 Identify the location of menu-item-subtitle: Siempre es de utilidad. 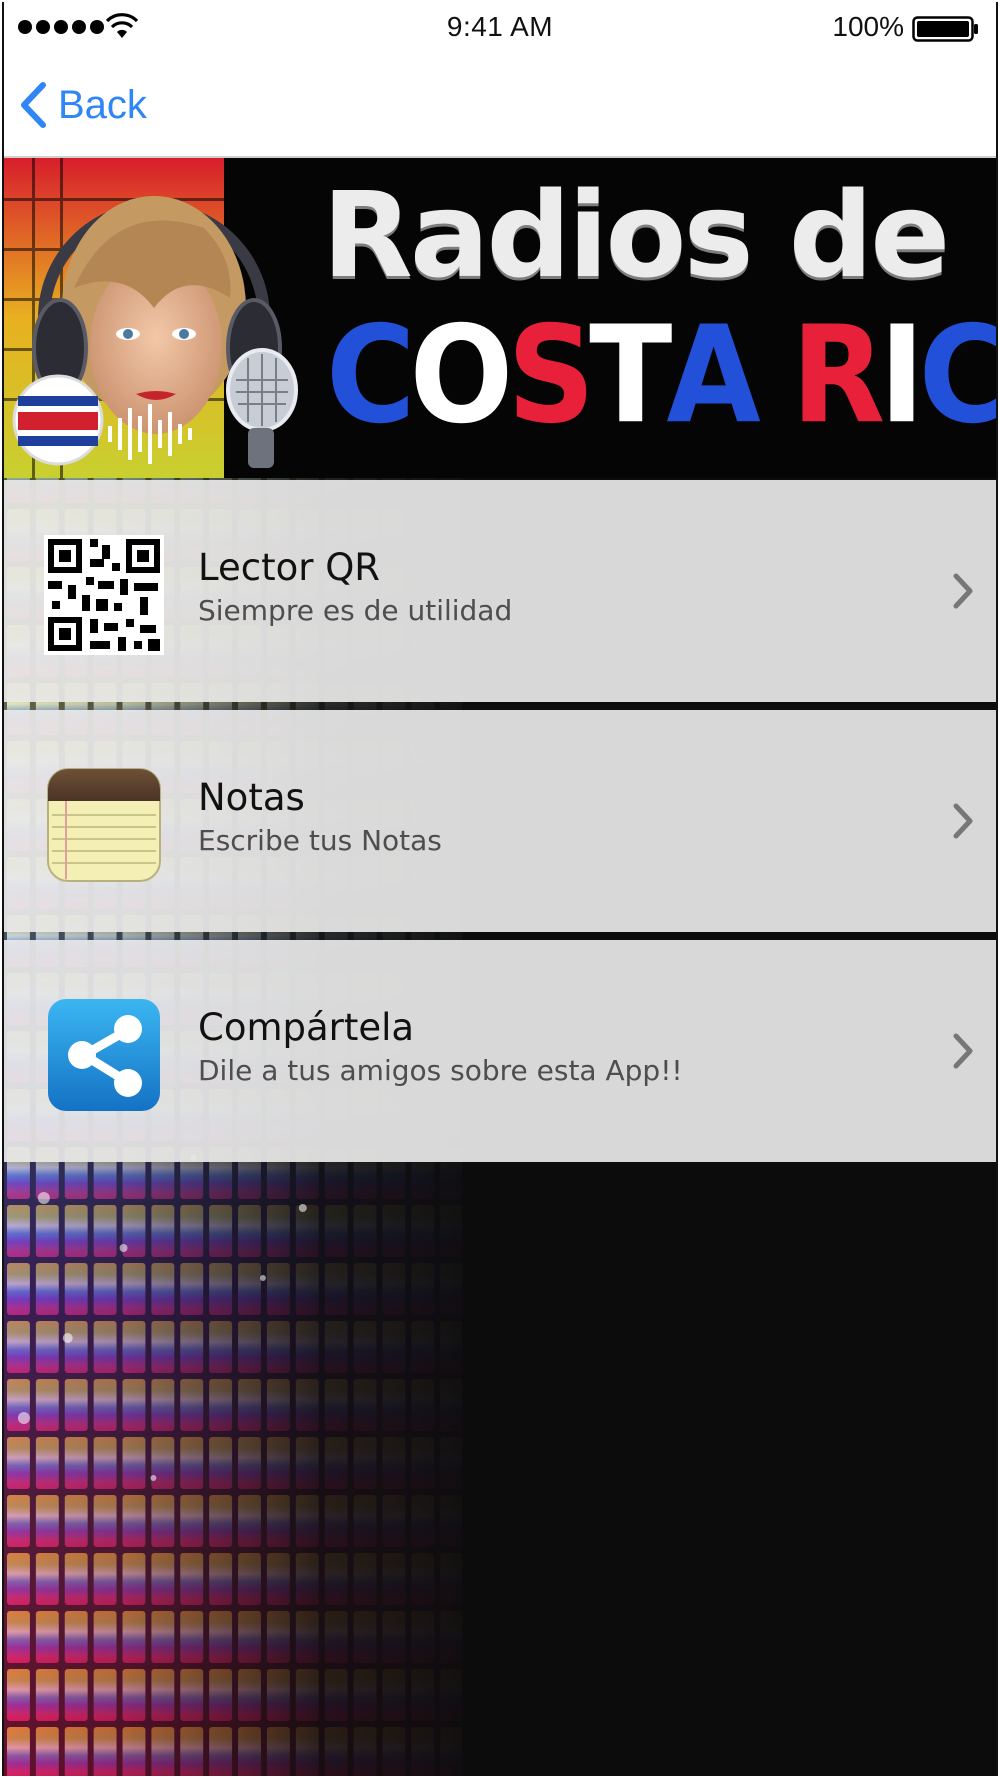
(355, 610).